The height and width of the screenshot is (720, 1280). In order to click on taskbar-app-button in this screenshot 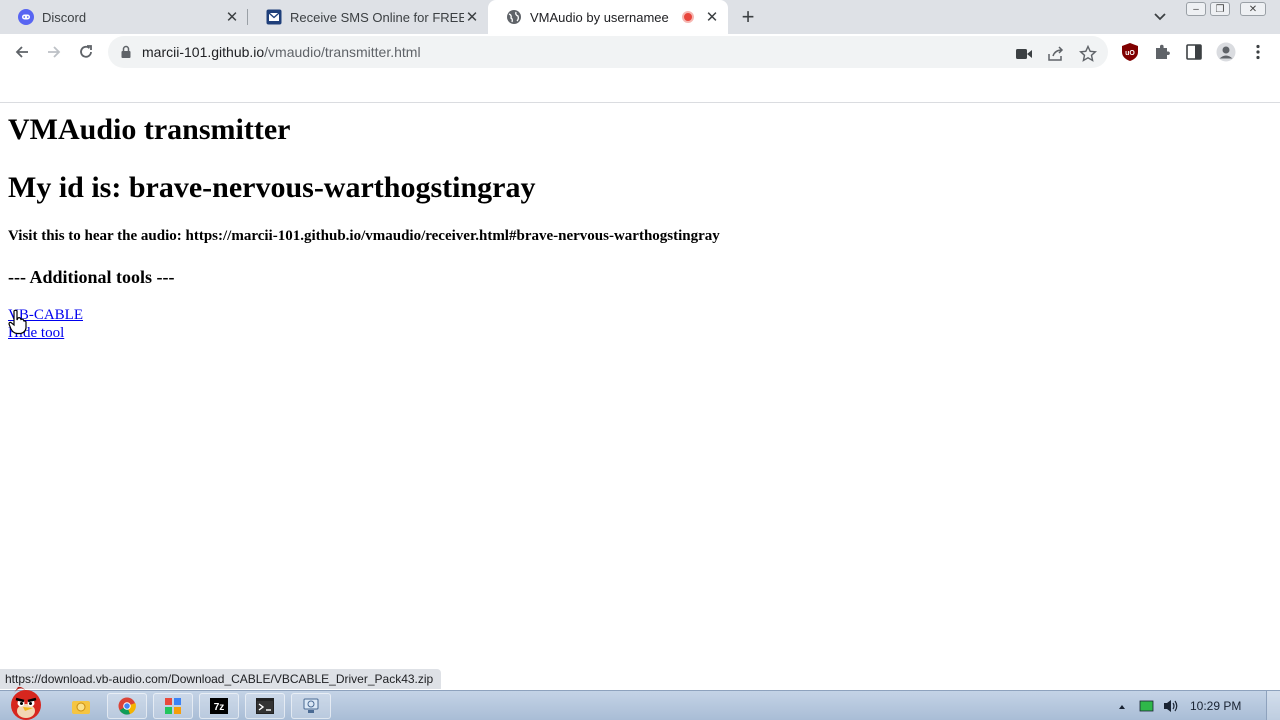, I will do `click(173, 706)`.